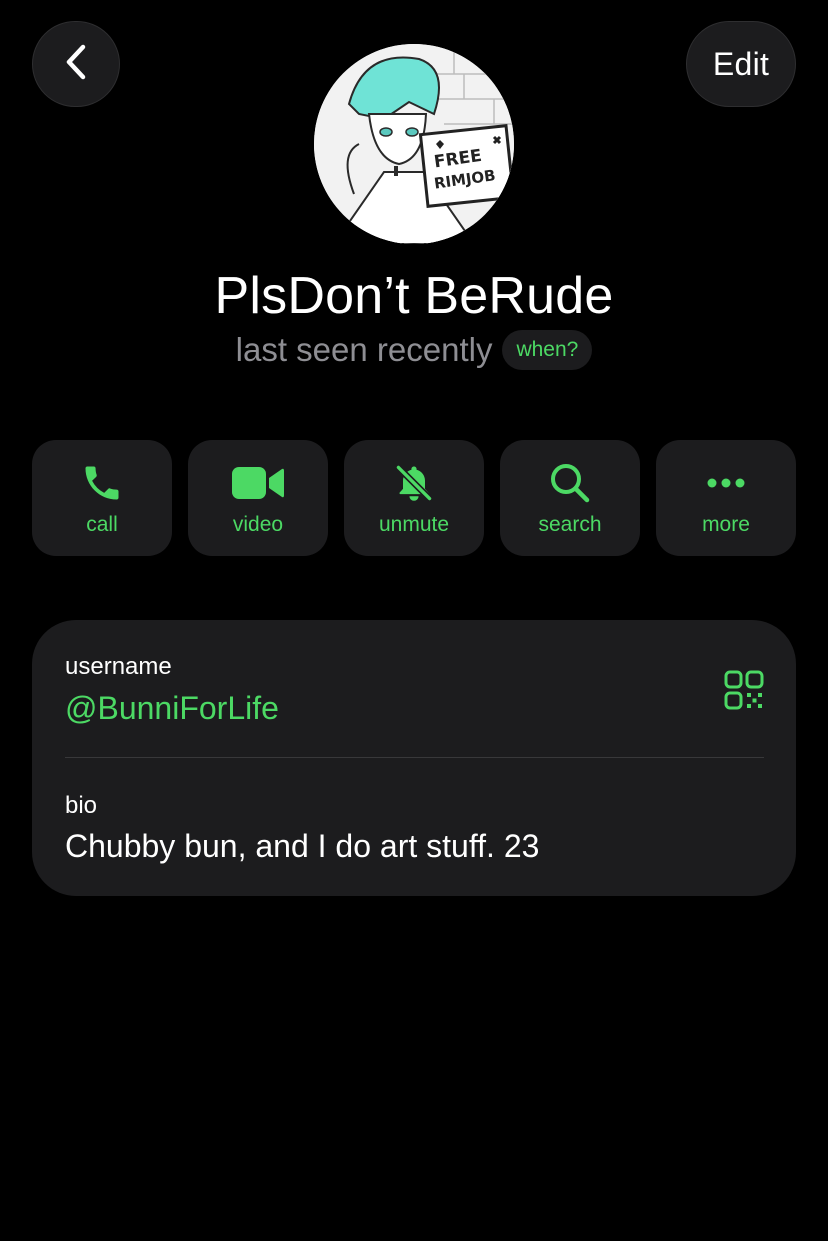  I want to click on unmute-label: unmute, so click(414, 524).